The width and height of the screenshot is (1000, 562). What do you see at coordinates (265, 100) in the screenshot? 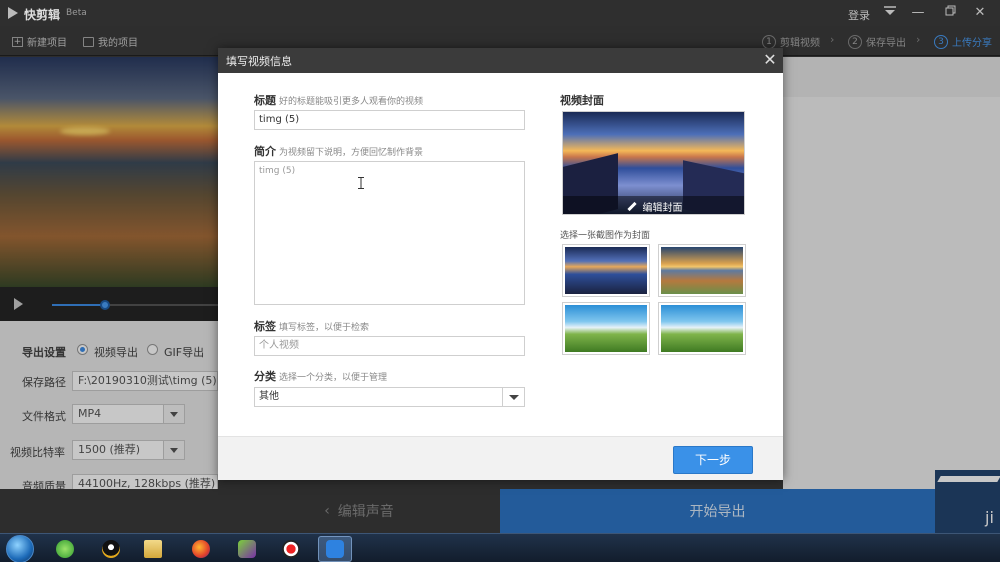
I see `title-label: 标题` at bounding box center [265, 100].